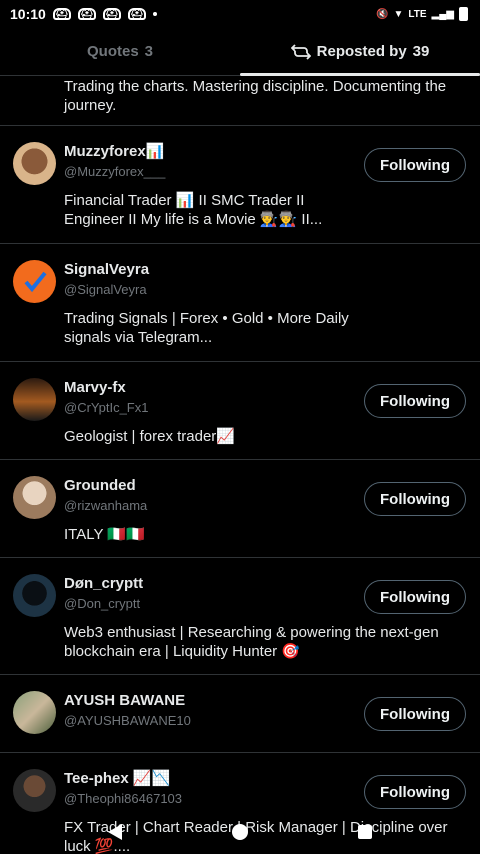 This screenshot has height=854, width=480. I want to click on user-bio: ITALY 🇮🇹🇮🇹, so click(104, 534).